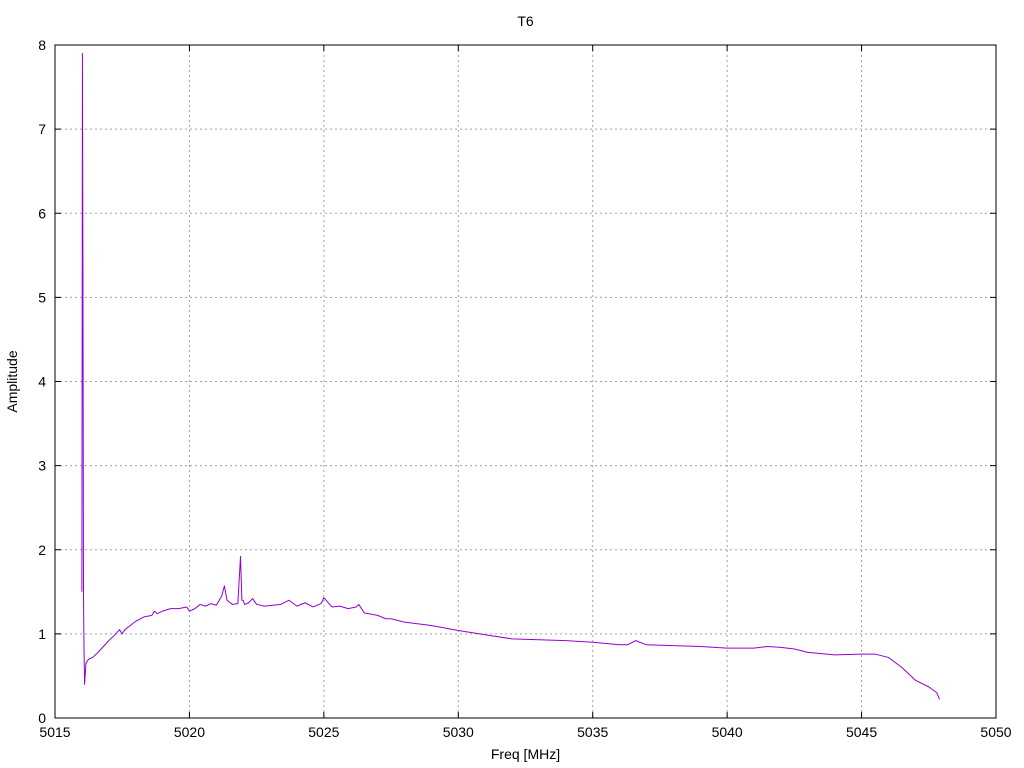 Image resolution: width=1024 pixels, height=768 pixels. I want to click on y-tick-label: 7, so click(42, 129).